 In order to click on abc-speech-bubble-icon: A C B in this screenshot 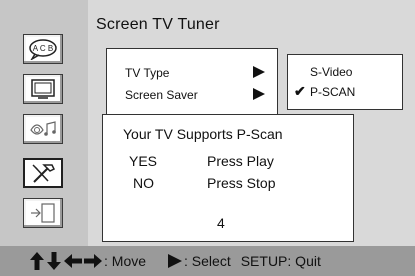, I will do `click(43, 49)`.